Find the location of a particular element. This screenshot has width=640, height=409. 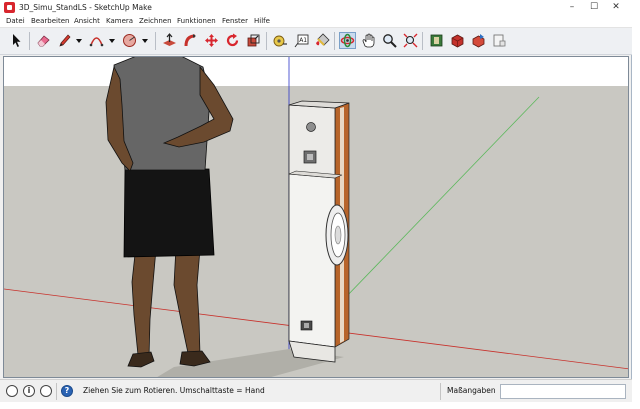

paint-bucket-tool-button is located at coordinates (322, 40).